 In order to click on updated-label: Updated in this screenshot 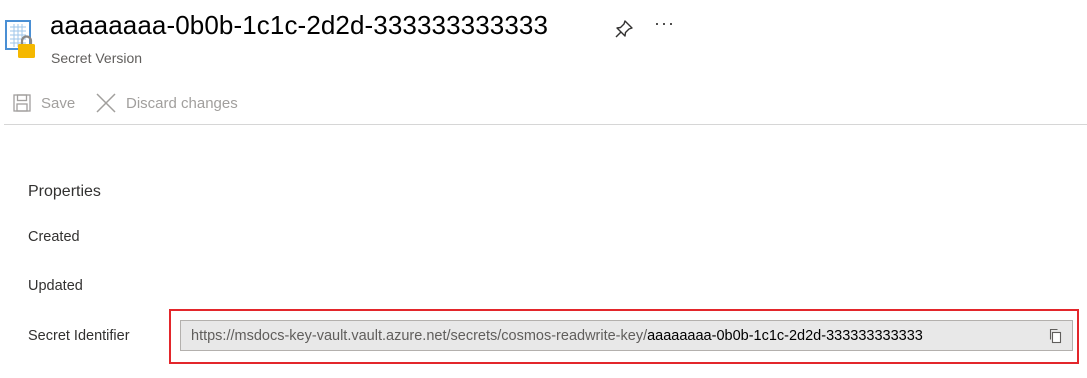, I will do `click(55, 286)`.